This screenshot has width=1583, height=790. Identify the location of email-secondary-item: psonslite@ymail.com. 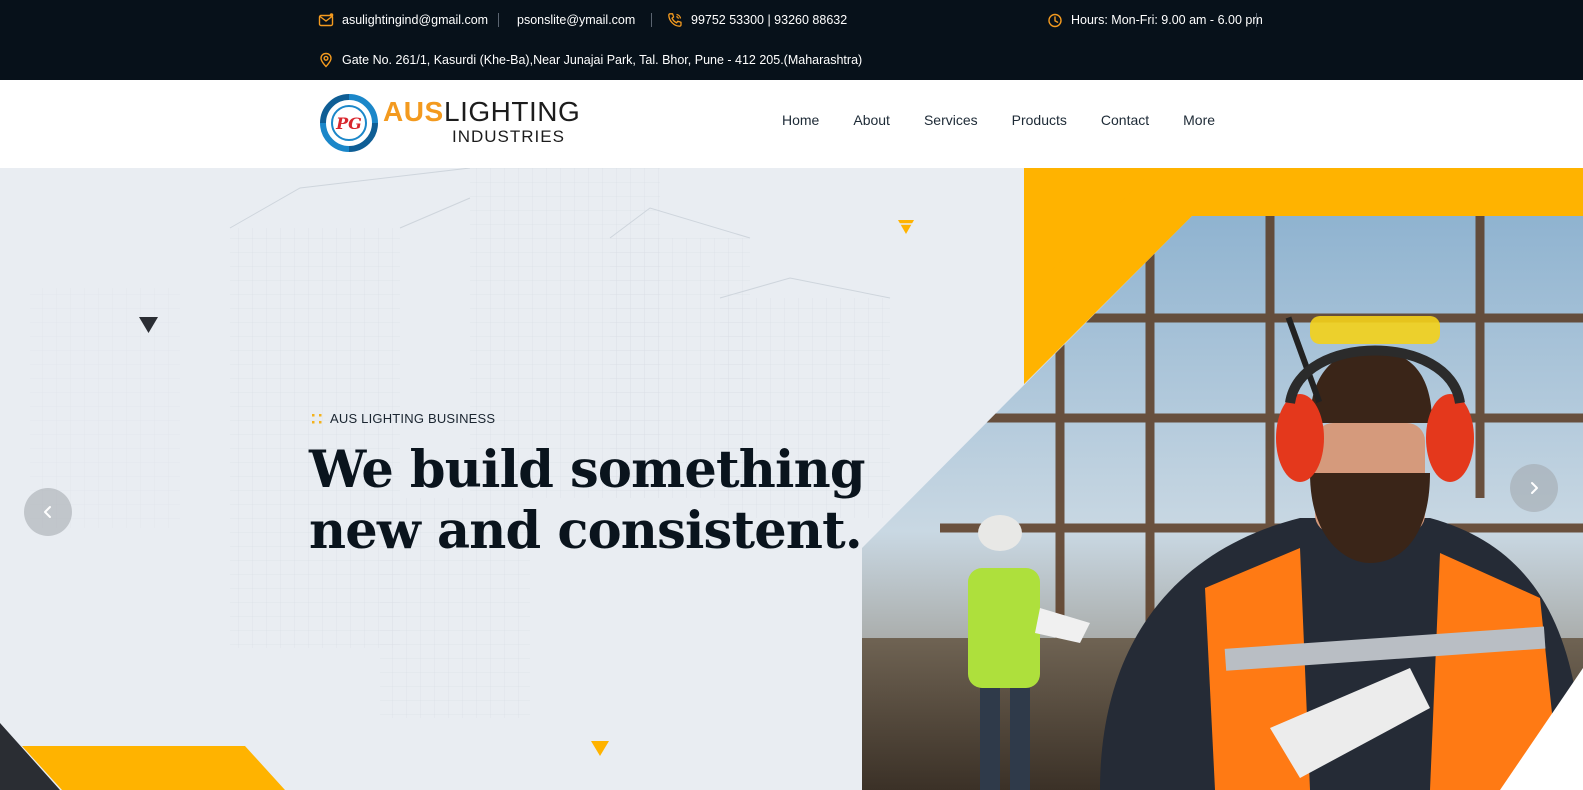
(576, 20).